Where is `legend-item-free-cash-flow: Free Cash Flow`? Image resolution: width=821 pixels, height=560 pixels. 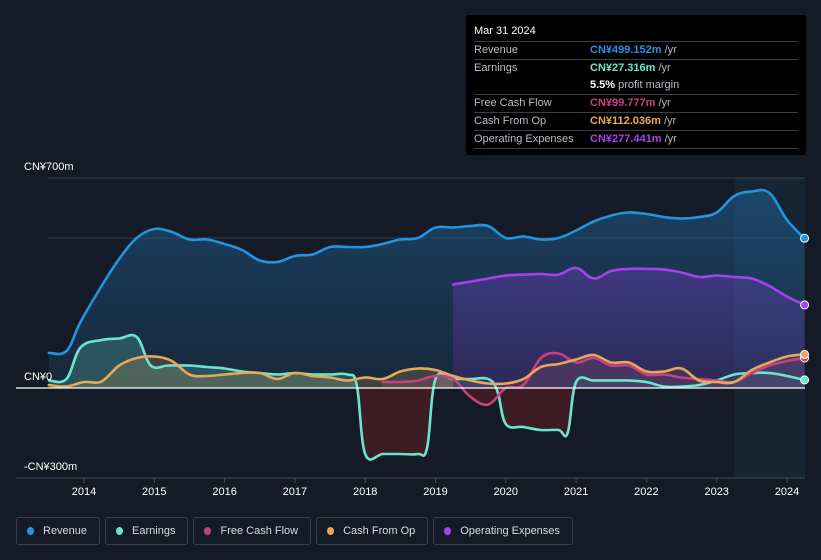 legend-item-free-cash-flow: Free Cash Flow is located at coordinates (252, 531).